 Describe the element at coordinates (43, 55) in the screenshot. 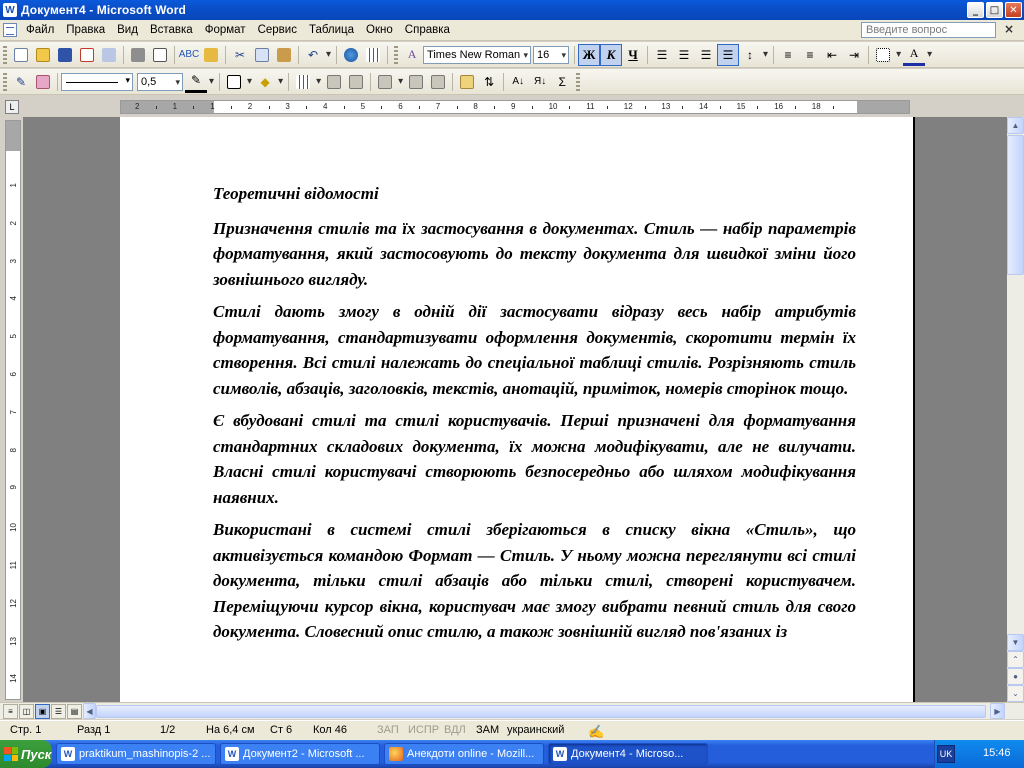

I see `open-folder-icon` at that location.